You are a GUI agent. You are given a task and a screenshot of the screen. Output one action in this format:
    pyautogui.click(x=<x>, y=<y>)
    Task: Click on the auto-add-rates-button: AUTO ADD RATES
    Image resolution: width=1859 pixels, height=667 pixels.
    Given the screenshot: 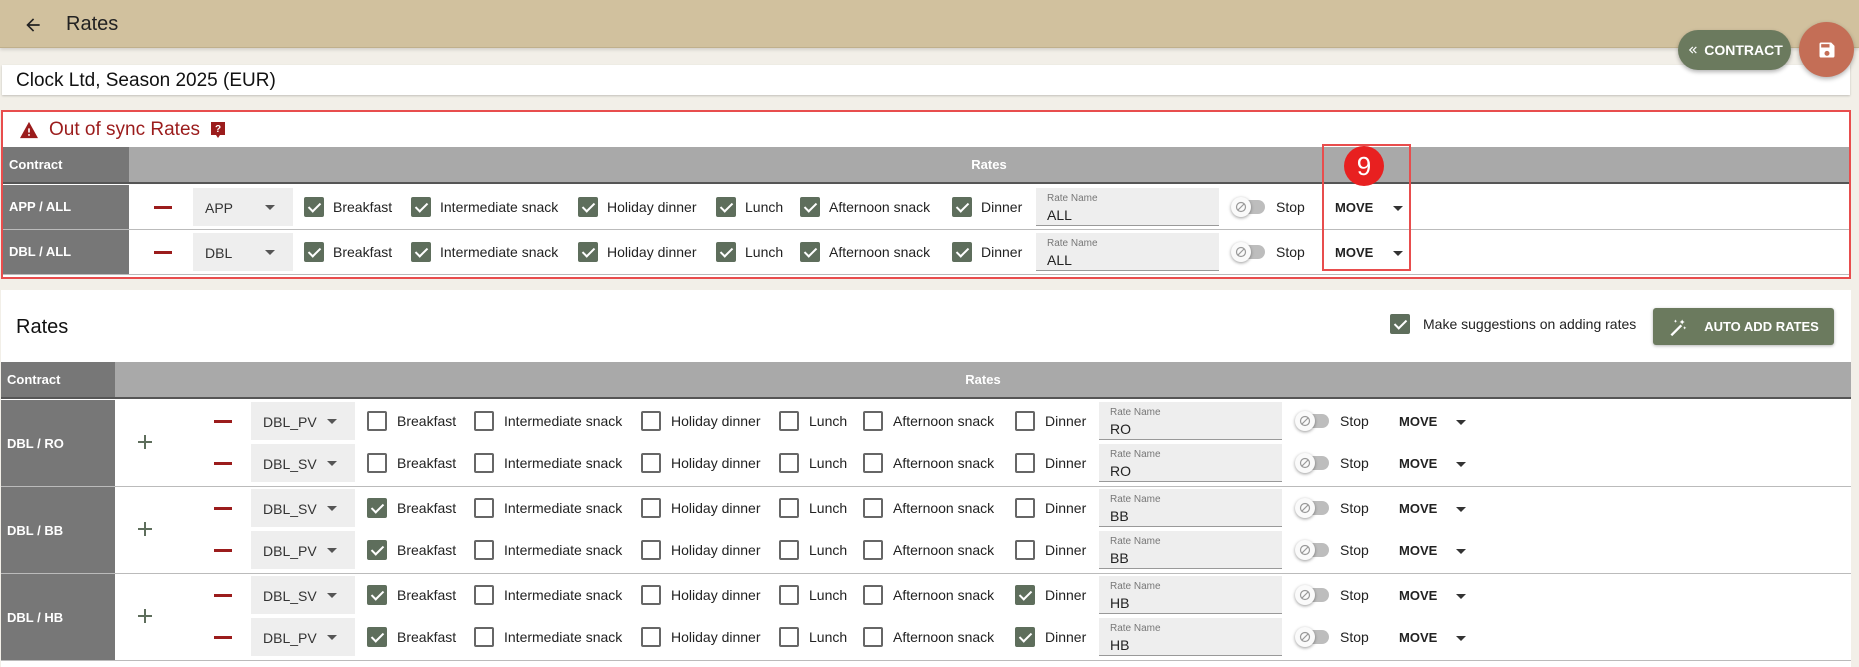 What is the action you would take?
    pyautogui.click(x=1743, y=326)
    